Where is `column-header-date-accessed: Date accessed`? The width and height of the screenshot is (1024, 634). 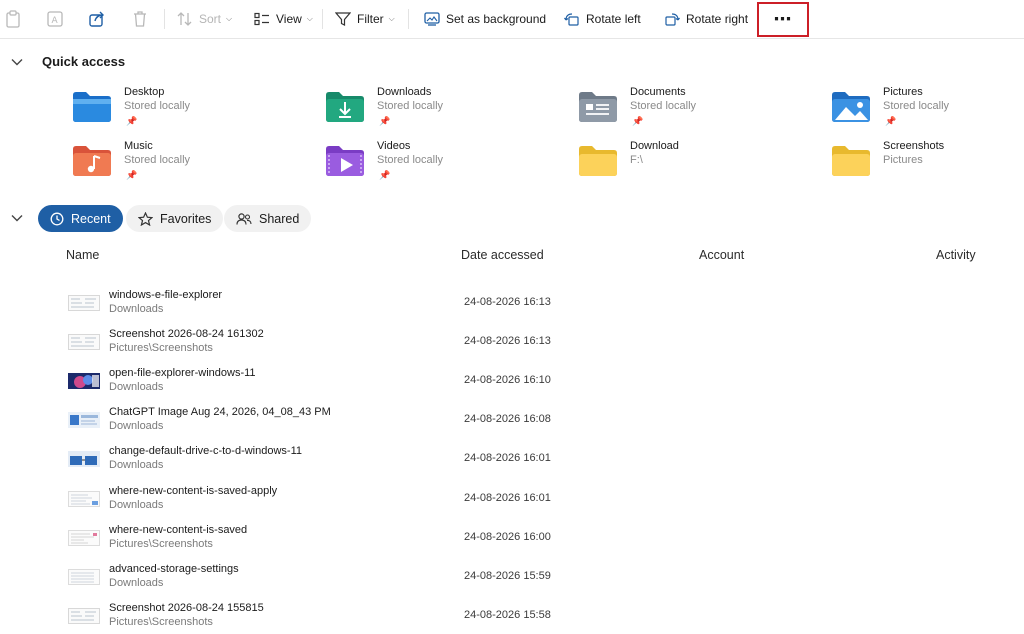
column-header-date-accessed: Date accessed is located at coordinates (502, 255).